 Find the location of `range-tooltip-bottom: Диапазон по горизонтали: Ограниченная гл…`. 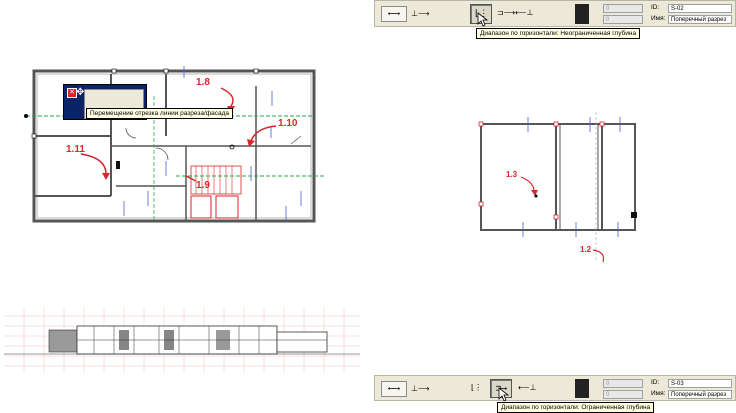

range-tooltip-bottom: Диапазон по горизонтали: Ограниченная гл… is located at coordinates (576, 407).